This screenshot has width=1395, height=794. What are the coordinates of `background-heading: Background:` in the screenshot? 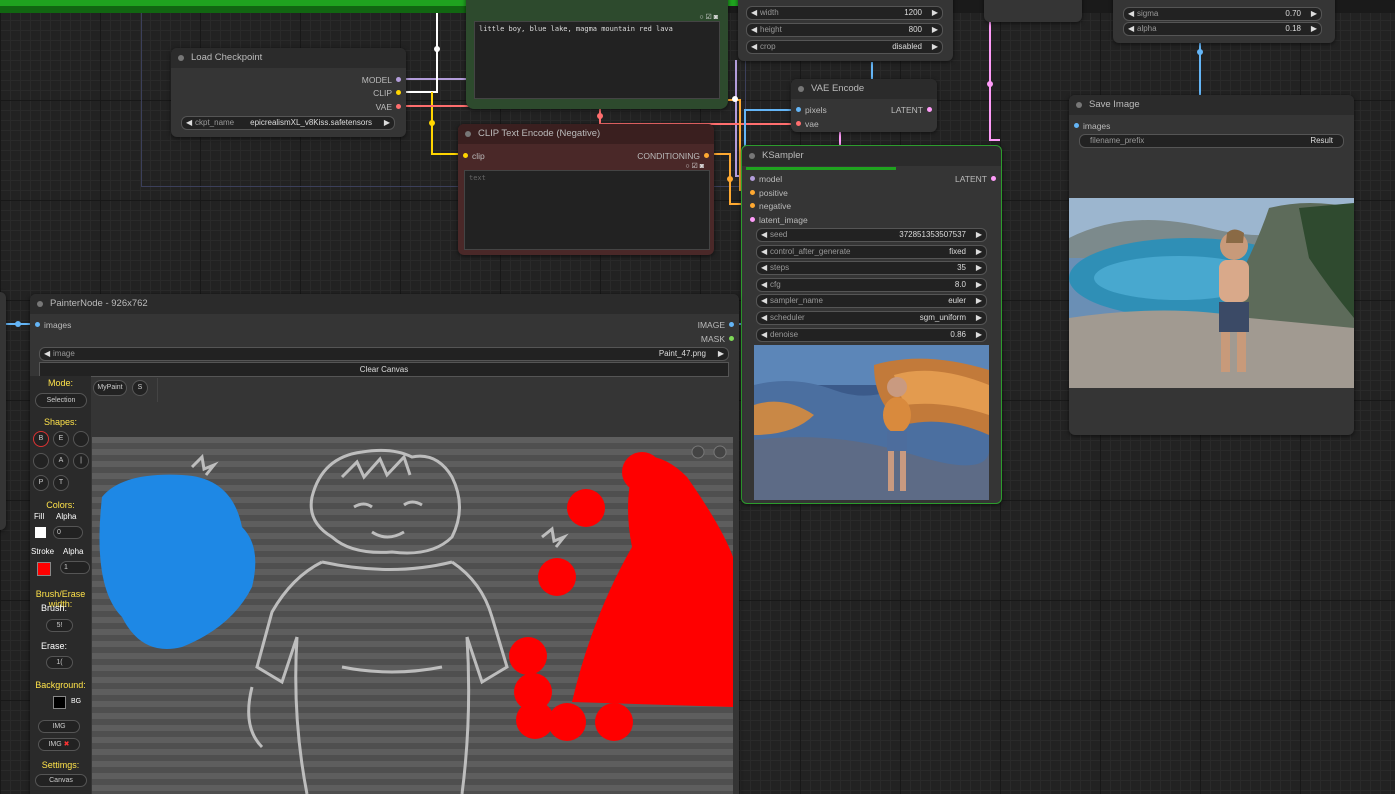 It's located at (60, 685).